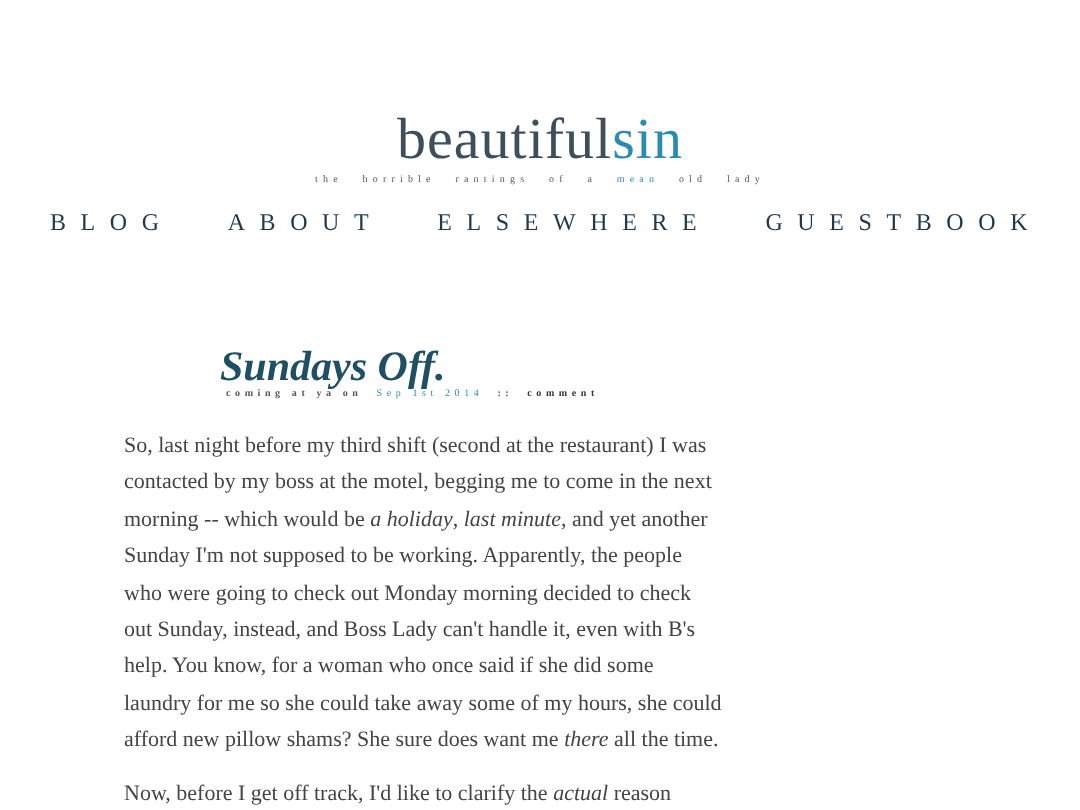 This screenshot has width=1080, height=810. Describe the element at coordinates (574, 223) in the screenshot. I see `nav-link: ELSEWHERE` at that location.